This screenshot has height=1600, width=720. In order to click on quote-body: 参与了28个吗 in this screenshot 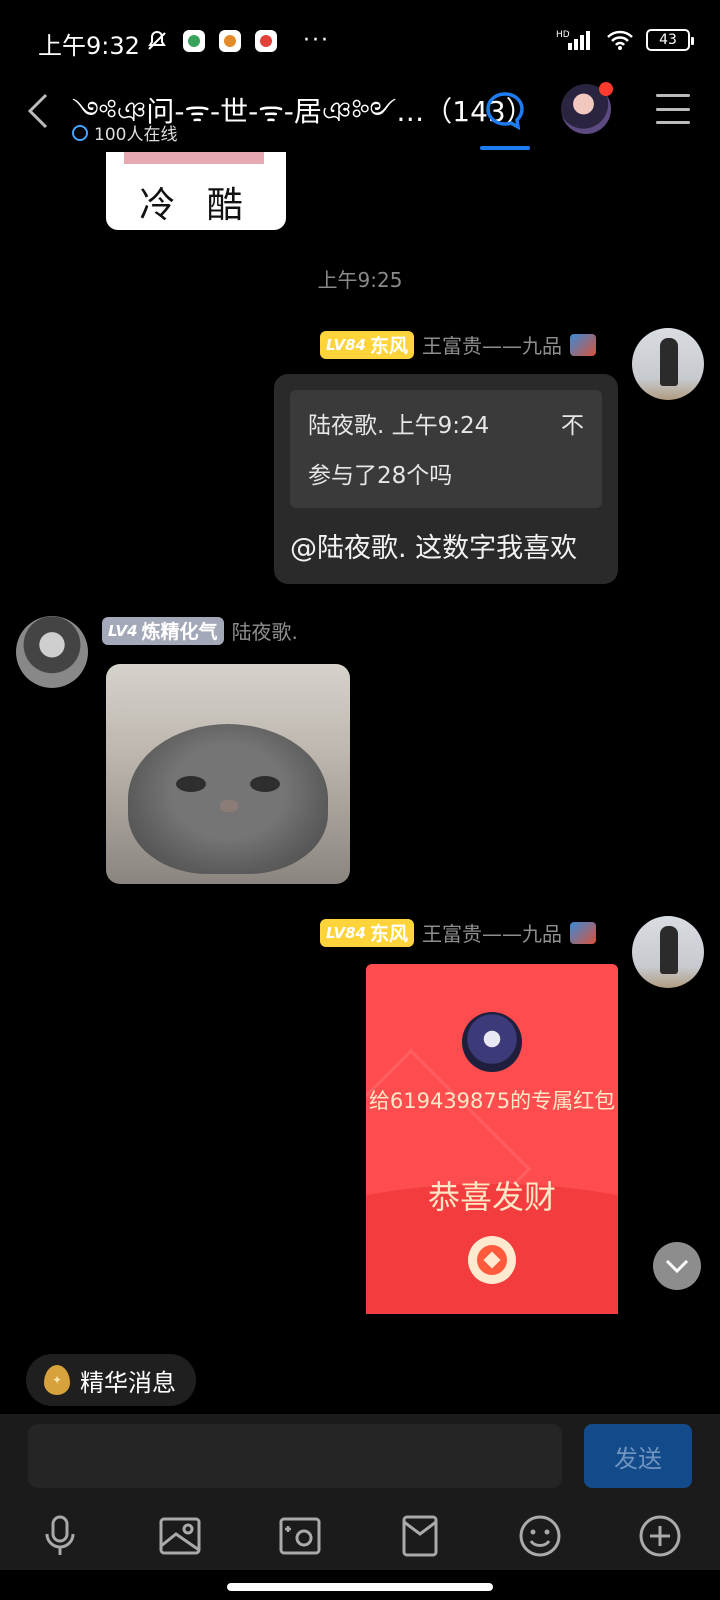, I will do `click(380, 476)`.